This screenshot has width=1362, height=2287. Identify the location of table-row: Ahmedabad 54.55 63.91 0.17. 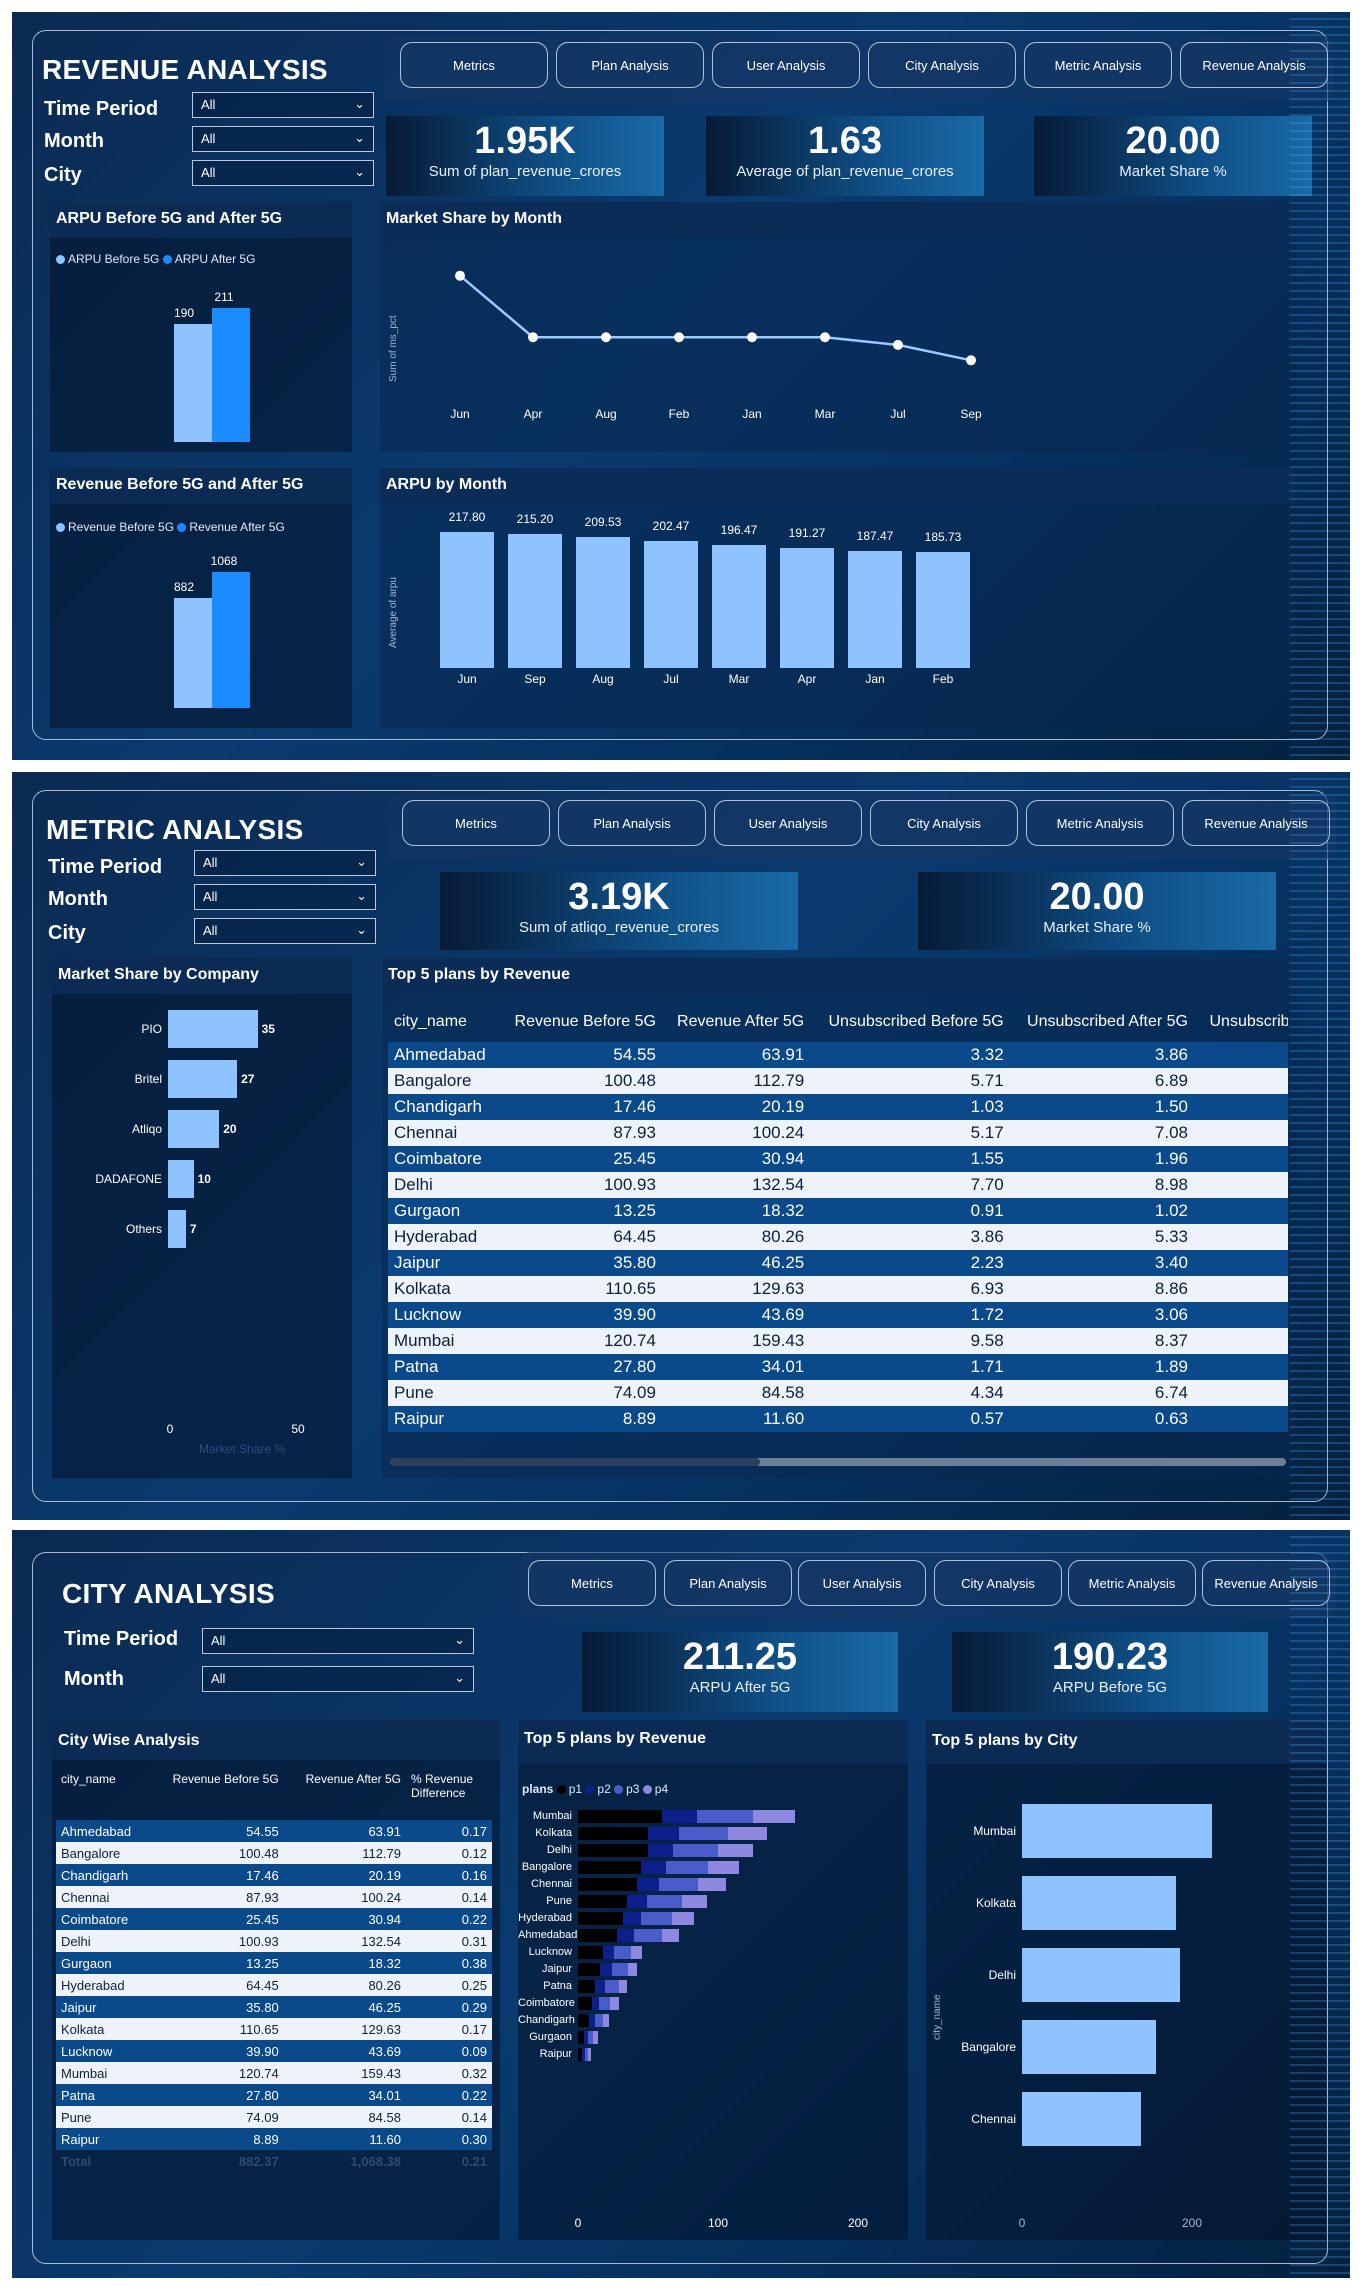
(274, 1831).